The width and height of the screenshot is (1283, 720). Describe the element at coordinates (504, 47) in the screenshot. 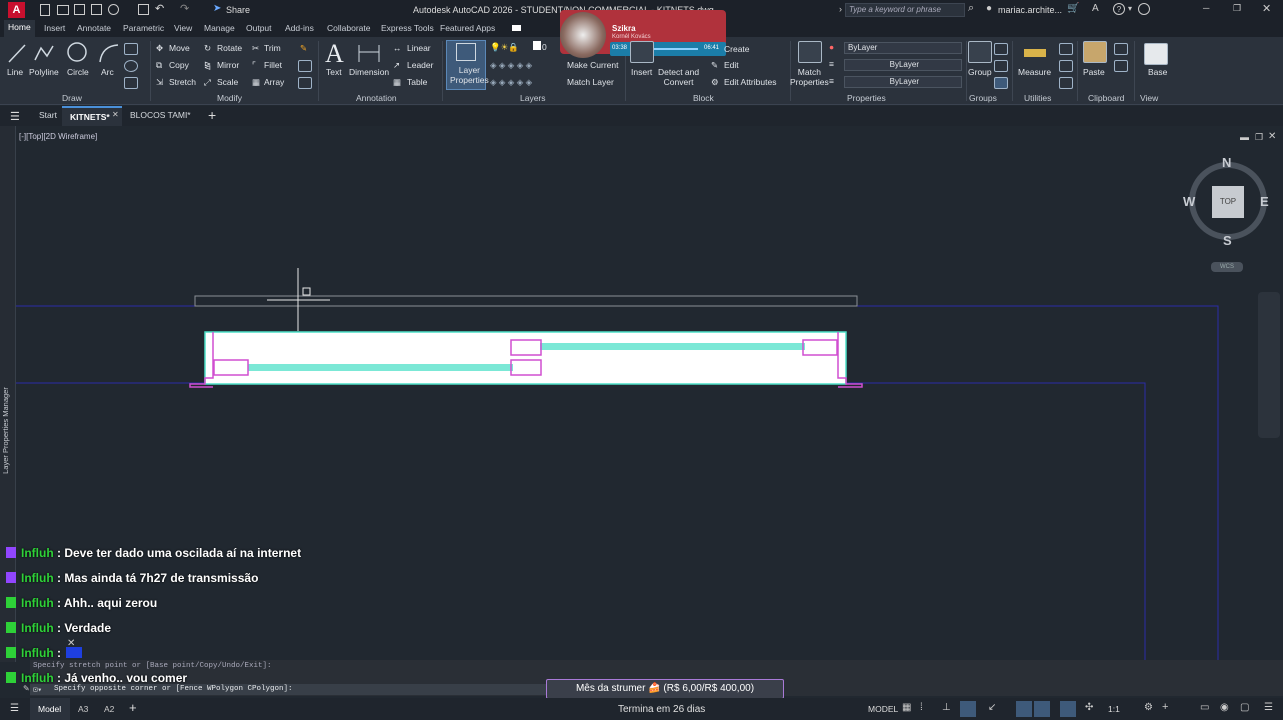

I see `layer-on-icon: 💡☀🔒` at that location.